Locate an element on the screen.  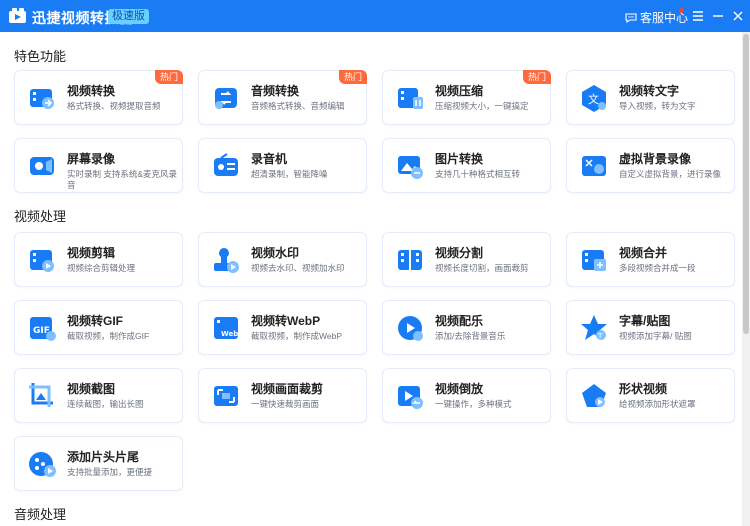
image-convert-icon is located at coordinates (410, 167).